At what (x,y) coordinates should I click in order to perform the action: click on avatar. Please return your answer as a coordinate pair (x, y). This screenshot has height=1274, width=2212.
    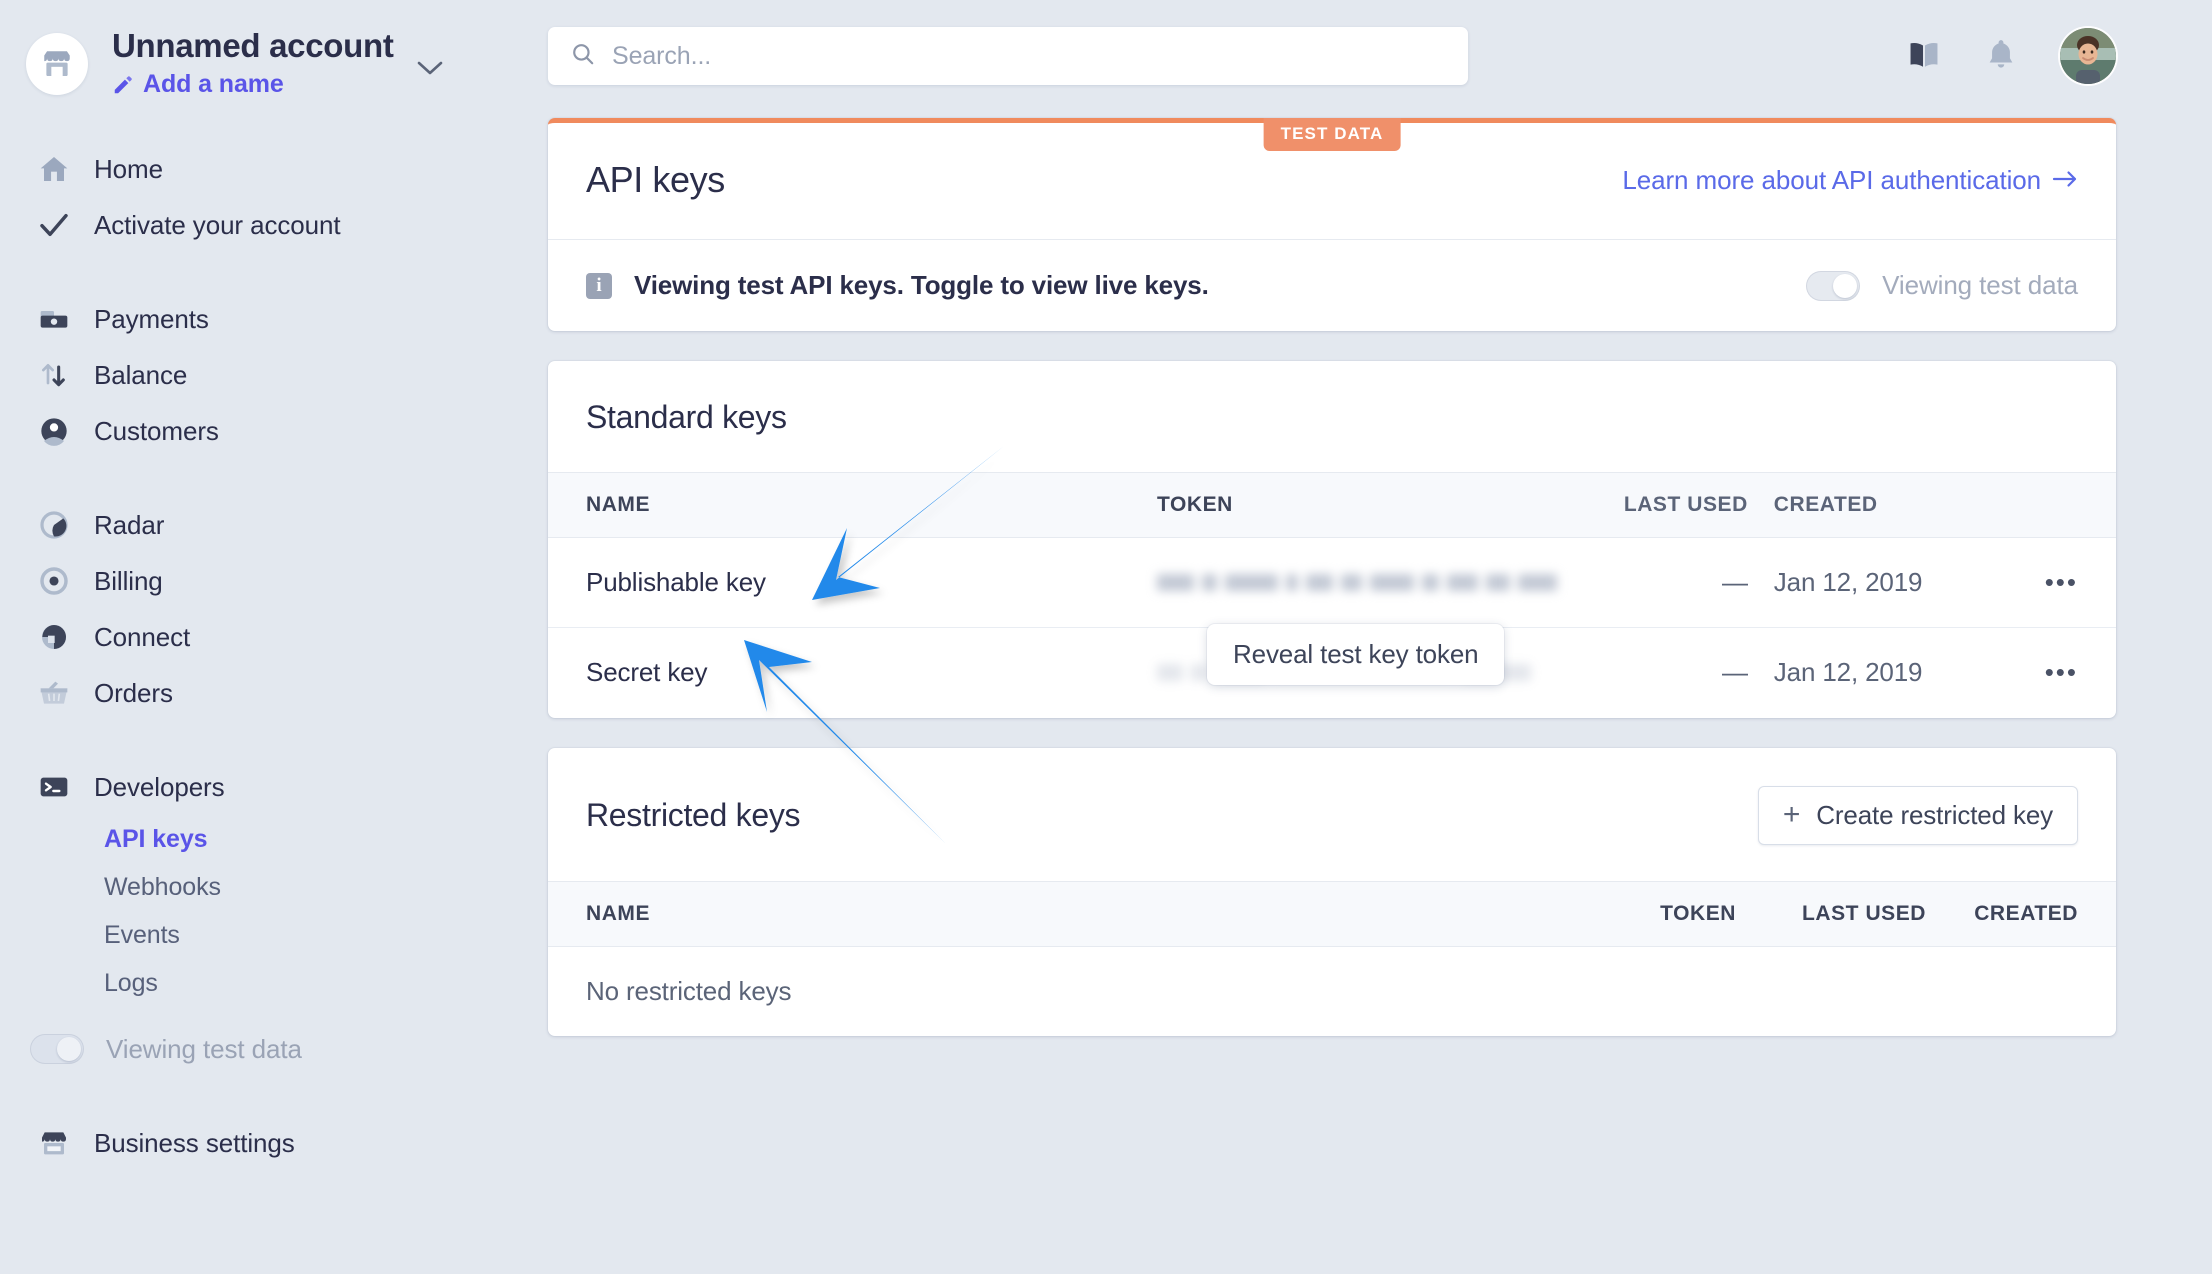
    Looking at the image, I should click on (2088, 56).